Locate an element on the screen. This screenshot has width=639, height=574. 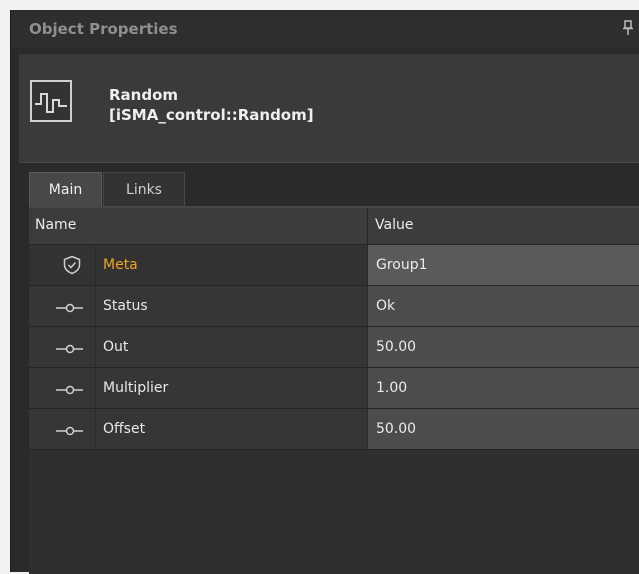
table-row-out: Out 50.00 is located at coordinates (334, 347).